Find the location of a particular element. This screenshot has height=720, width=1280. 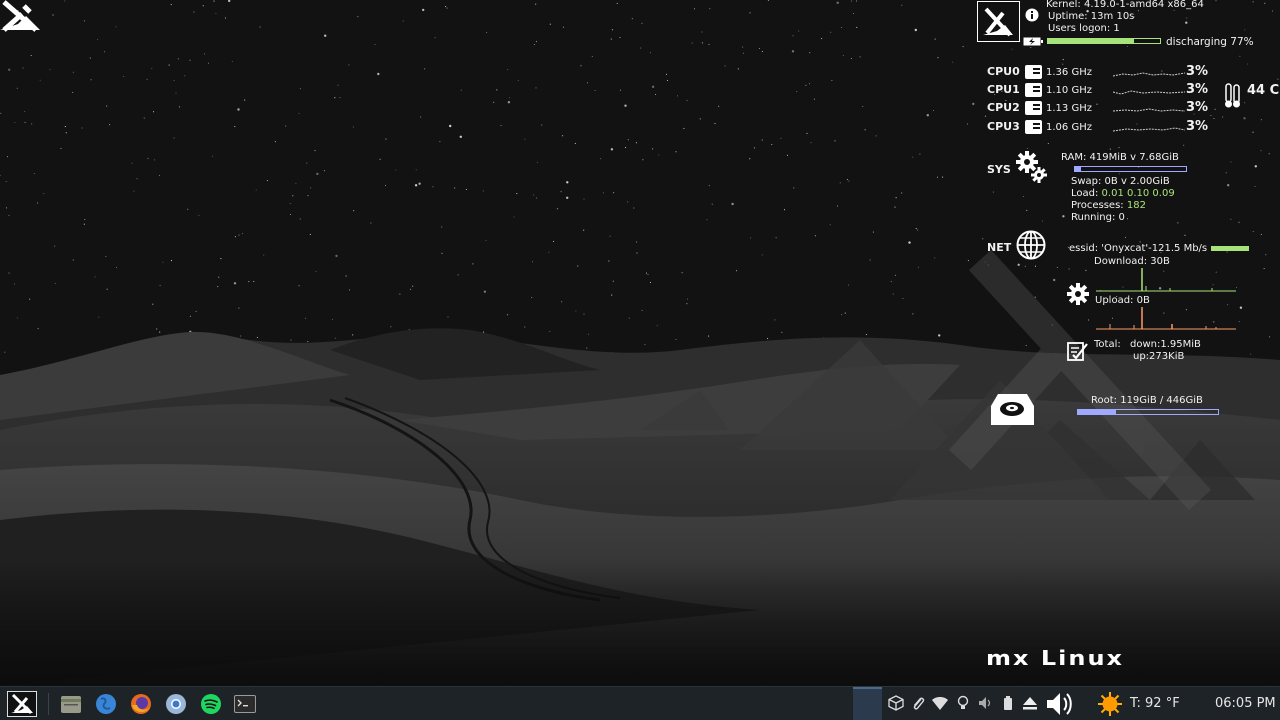

sys-label: SYS is located at coordinates (999, 169).